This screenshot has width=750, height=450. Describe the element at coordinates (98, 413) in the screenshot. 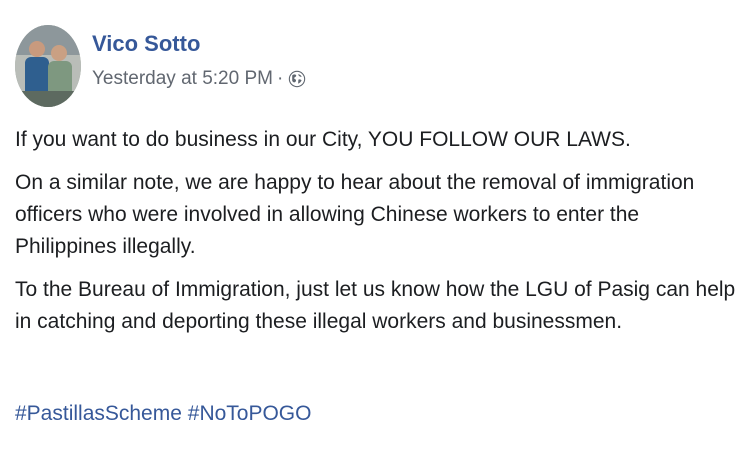

I see `hashtag-link: #PastillasScheme` at that location.